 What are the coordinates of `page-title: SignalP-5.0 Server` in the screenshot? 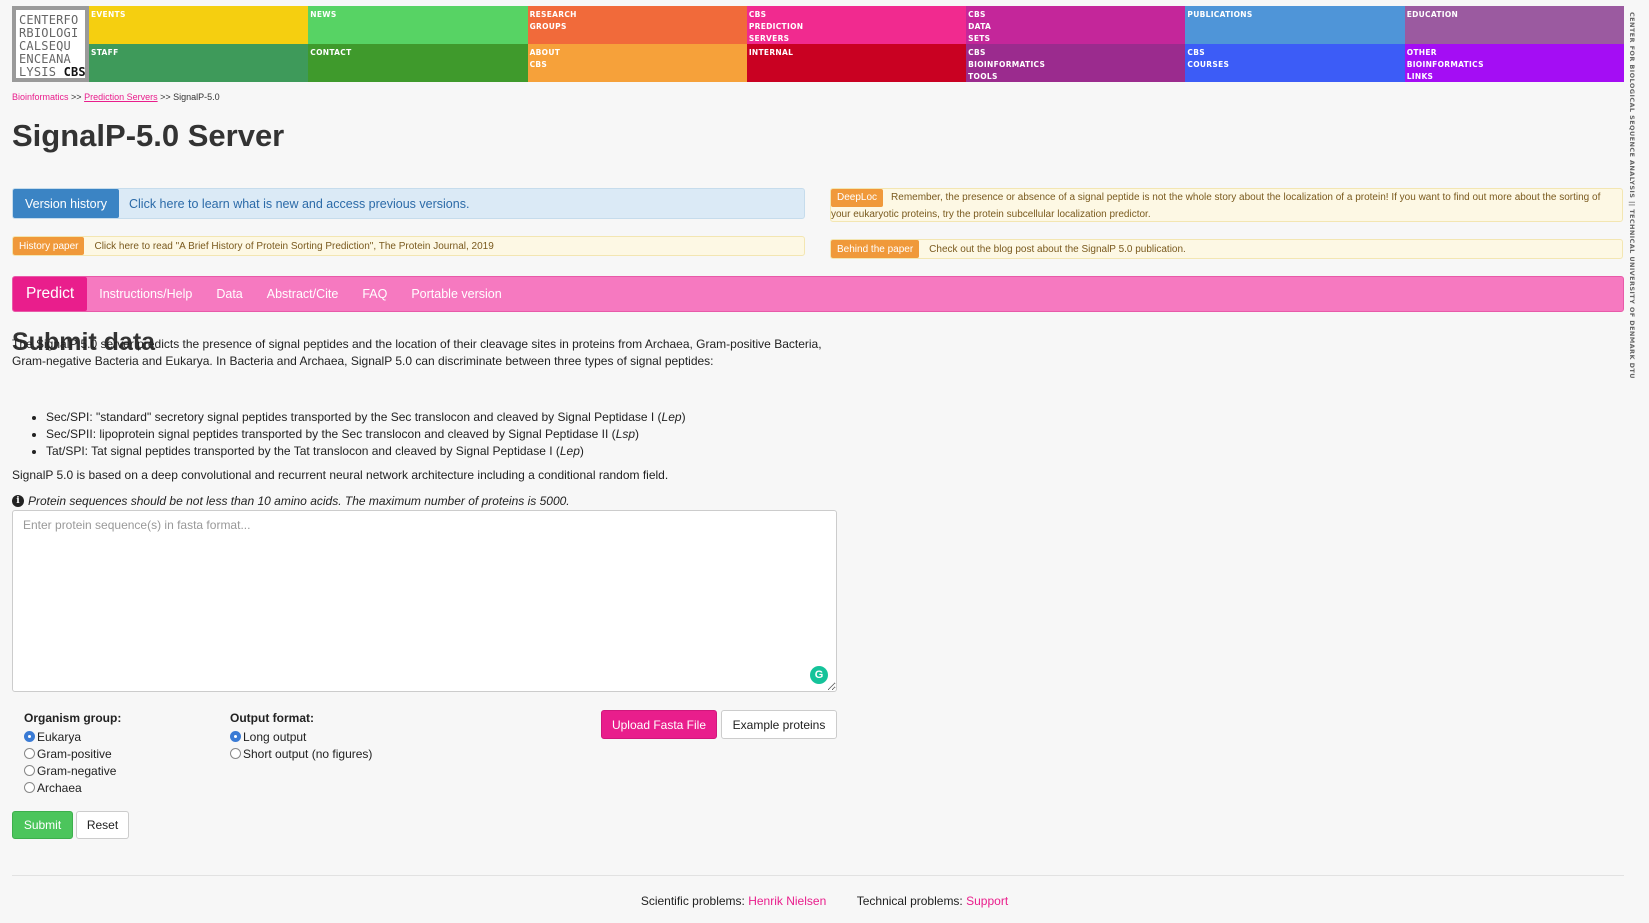 It's located at (148, 135).